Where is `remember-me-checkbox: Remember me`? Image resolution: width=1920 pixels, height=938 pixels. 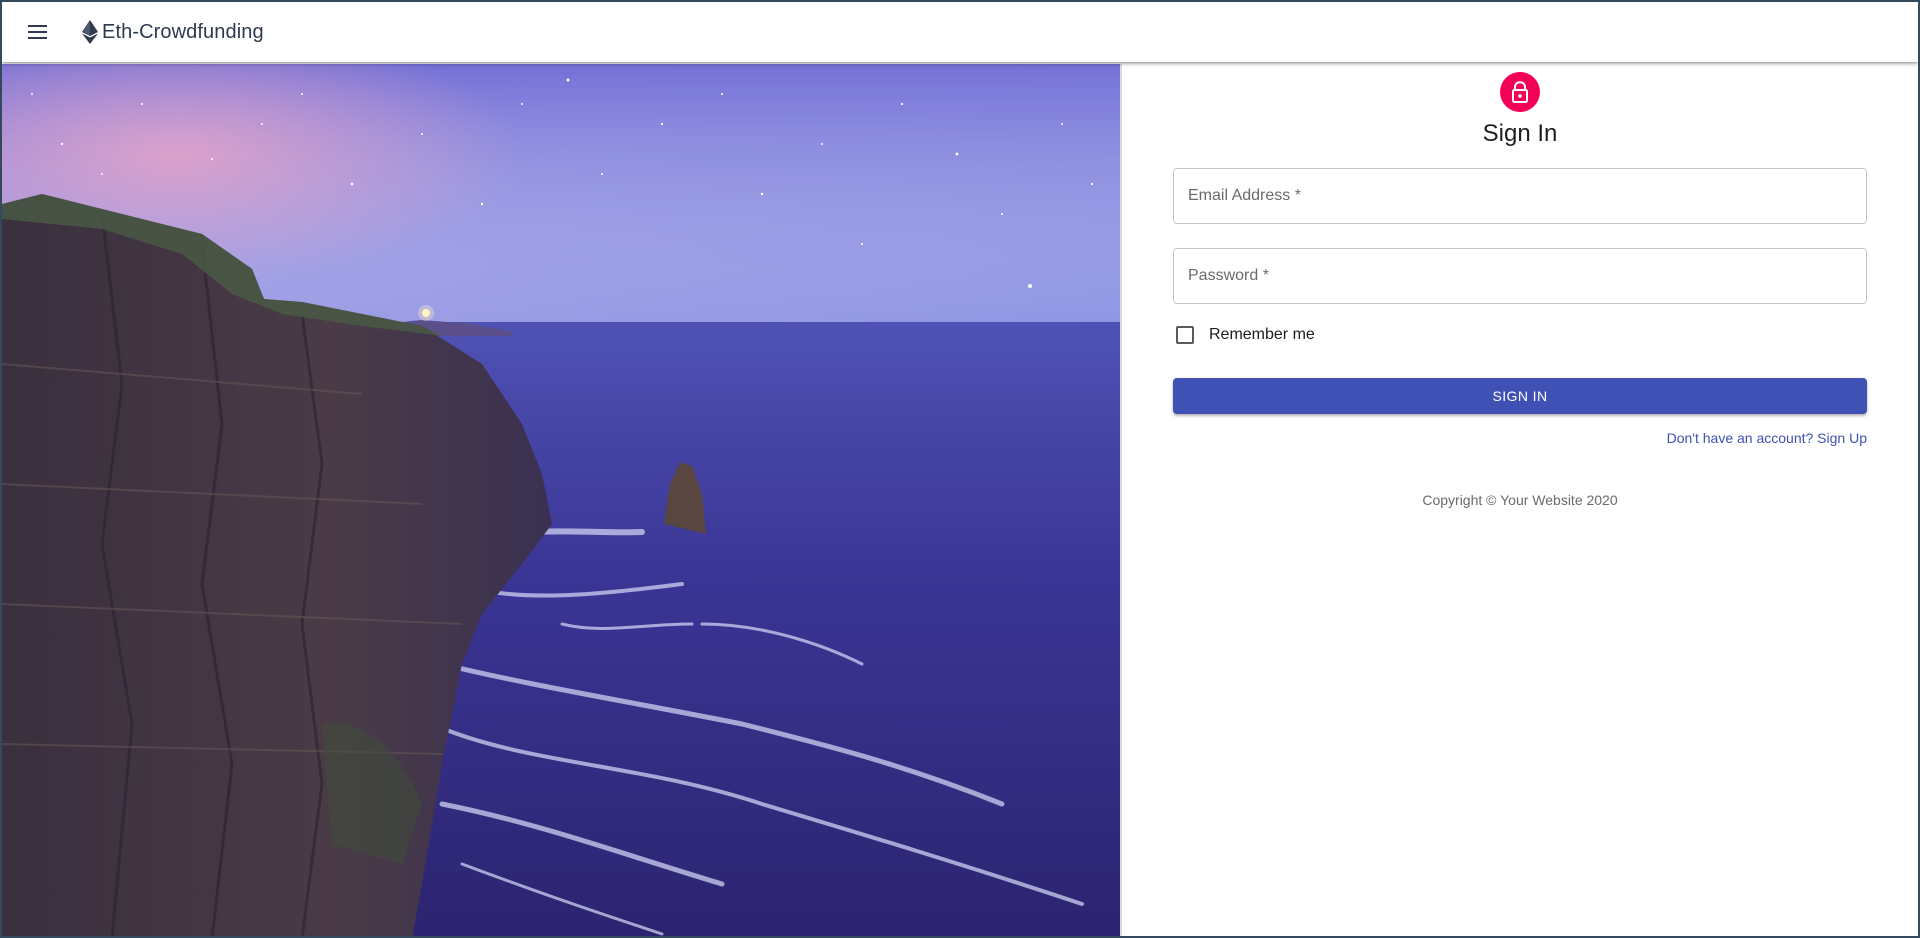
remember-me-checkbox: Remember me is located at coordinates (1244, 335).